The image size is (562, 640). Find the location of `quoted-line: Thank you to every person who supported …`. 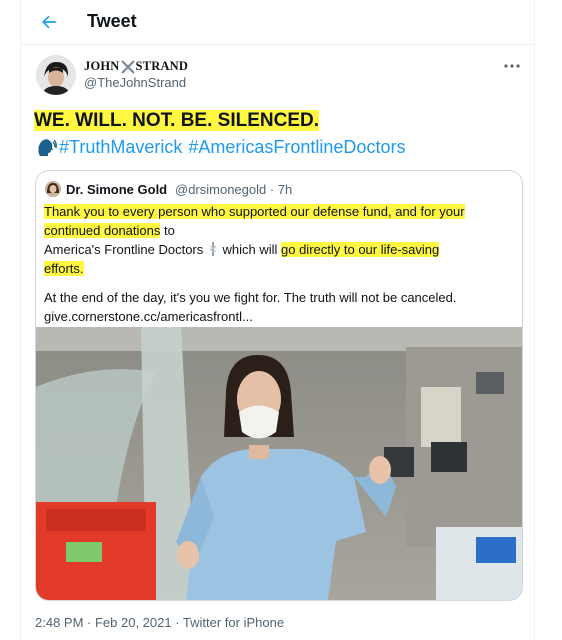

quoted-line: Thank you to every person who supported … is located at coordinates (254, 211).